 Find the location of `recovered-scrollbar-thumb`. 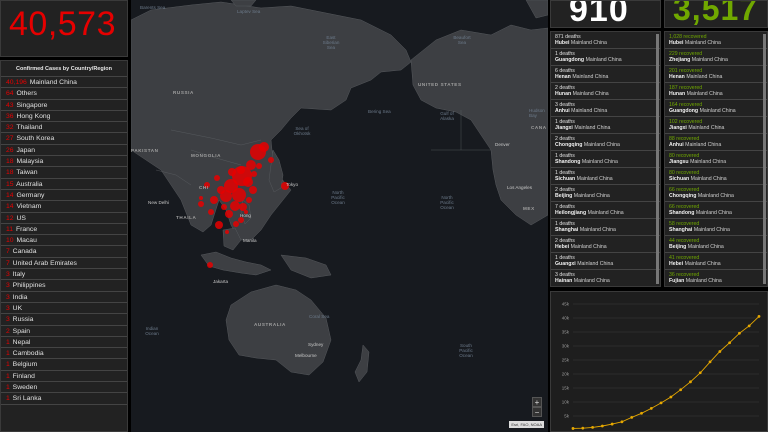

recovered-scrollbar-thumb is located at coordinates (764, 159).